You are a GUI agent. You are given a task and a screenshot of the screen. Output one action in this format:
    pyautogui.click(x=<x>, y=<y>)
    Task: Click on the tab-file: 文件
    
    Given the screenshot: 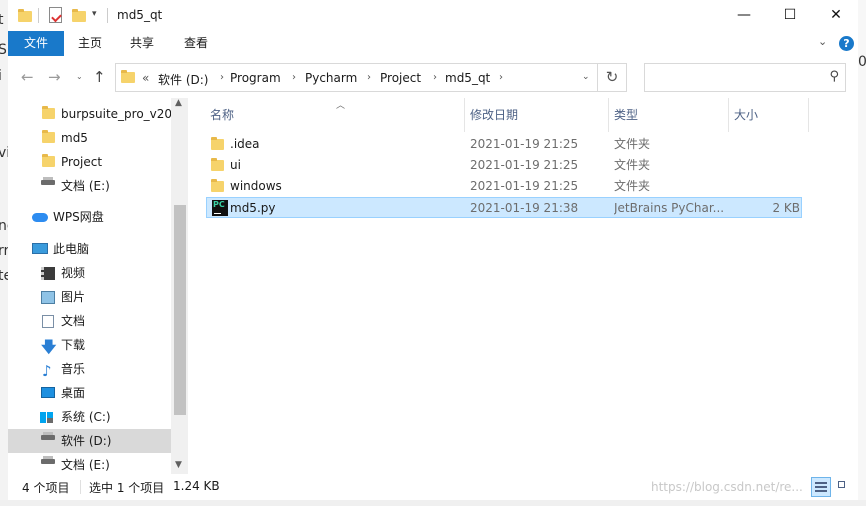 What is the action you would take?
    pyautogui.click(x=36, y=43)
    